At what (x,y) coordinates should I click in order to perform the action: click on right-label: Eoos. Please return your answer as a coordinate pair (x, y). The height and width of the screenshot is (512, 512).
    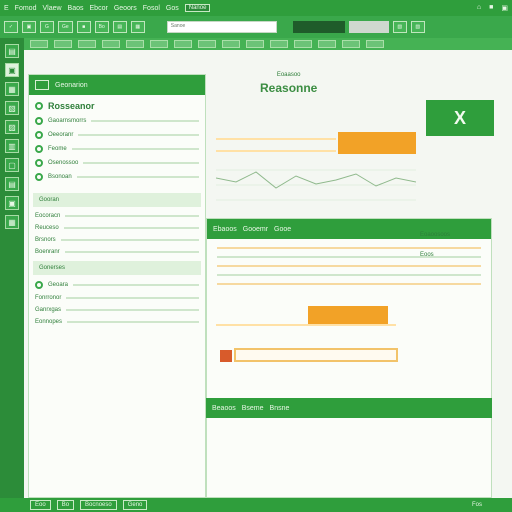
    Looking at the image, I should click on (427, 255).